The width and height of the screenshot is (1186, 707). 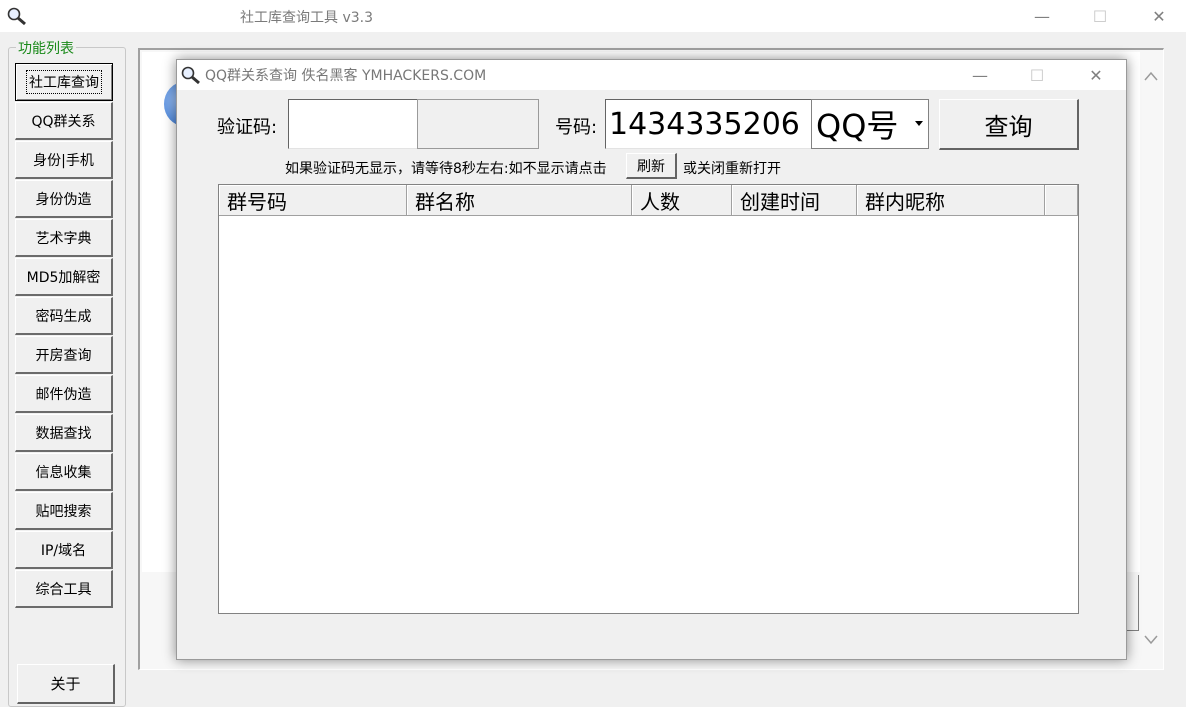 I want to click on query-button: 查询, so click(x=1009, y=124).